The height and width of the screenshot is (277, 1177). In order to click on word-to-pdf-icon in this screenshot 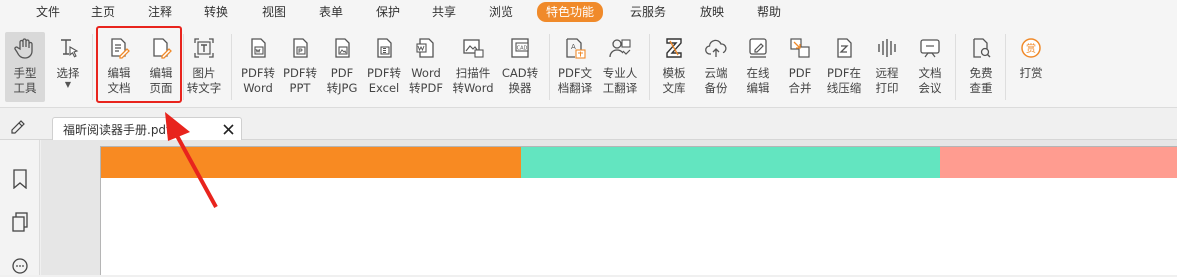, I will do `click(425, 48)`.